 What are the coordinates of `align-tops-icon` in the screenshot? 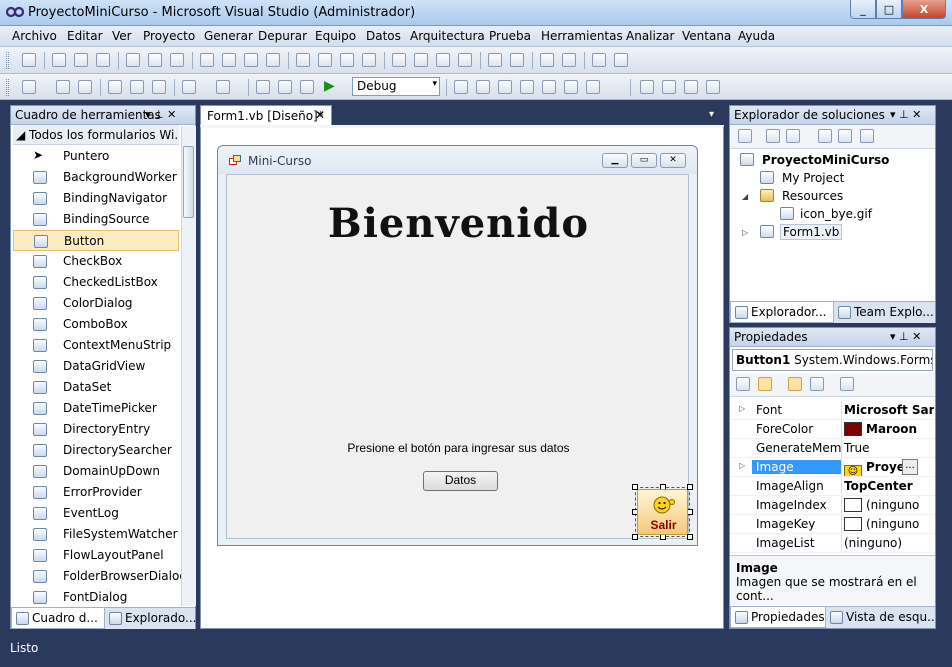 It's located at (133, 60).